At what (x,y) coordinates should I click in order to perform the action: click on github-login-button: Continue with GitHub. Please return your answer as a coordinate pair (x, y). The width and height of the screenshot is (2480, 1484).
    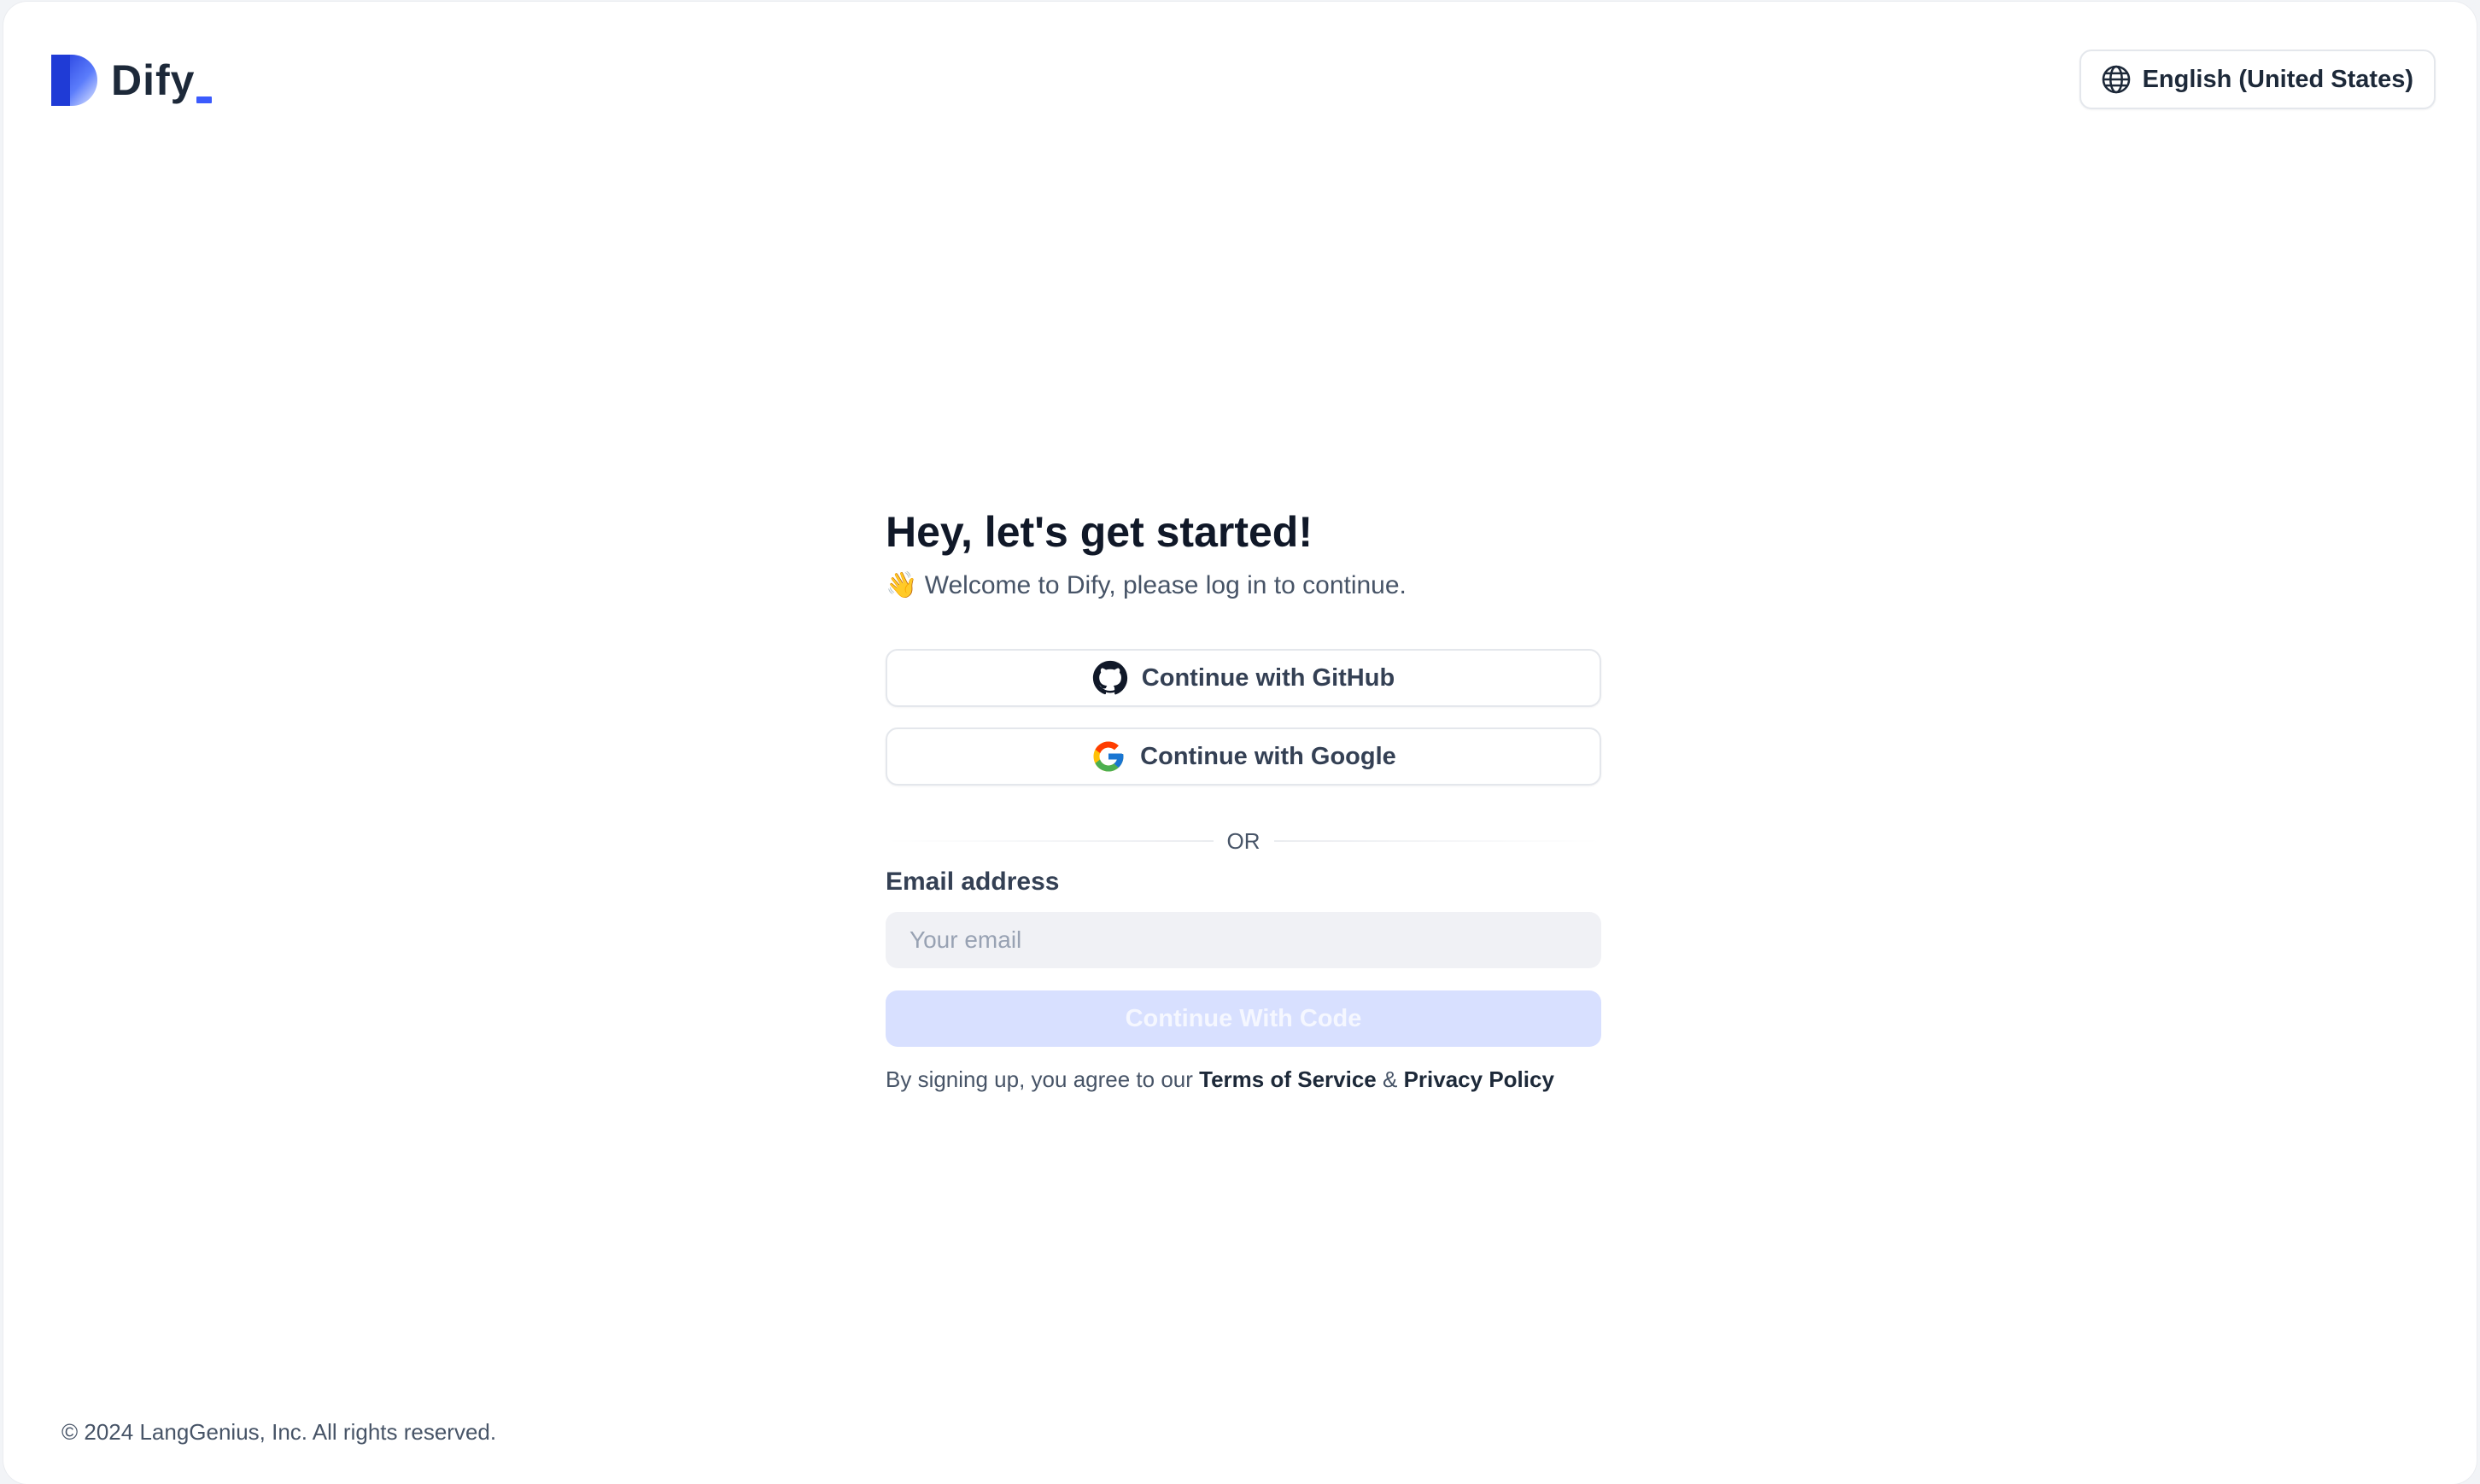
    Looking at the image, I should click on (1243, 678).